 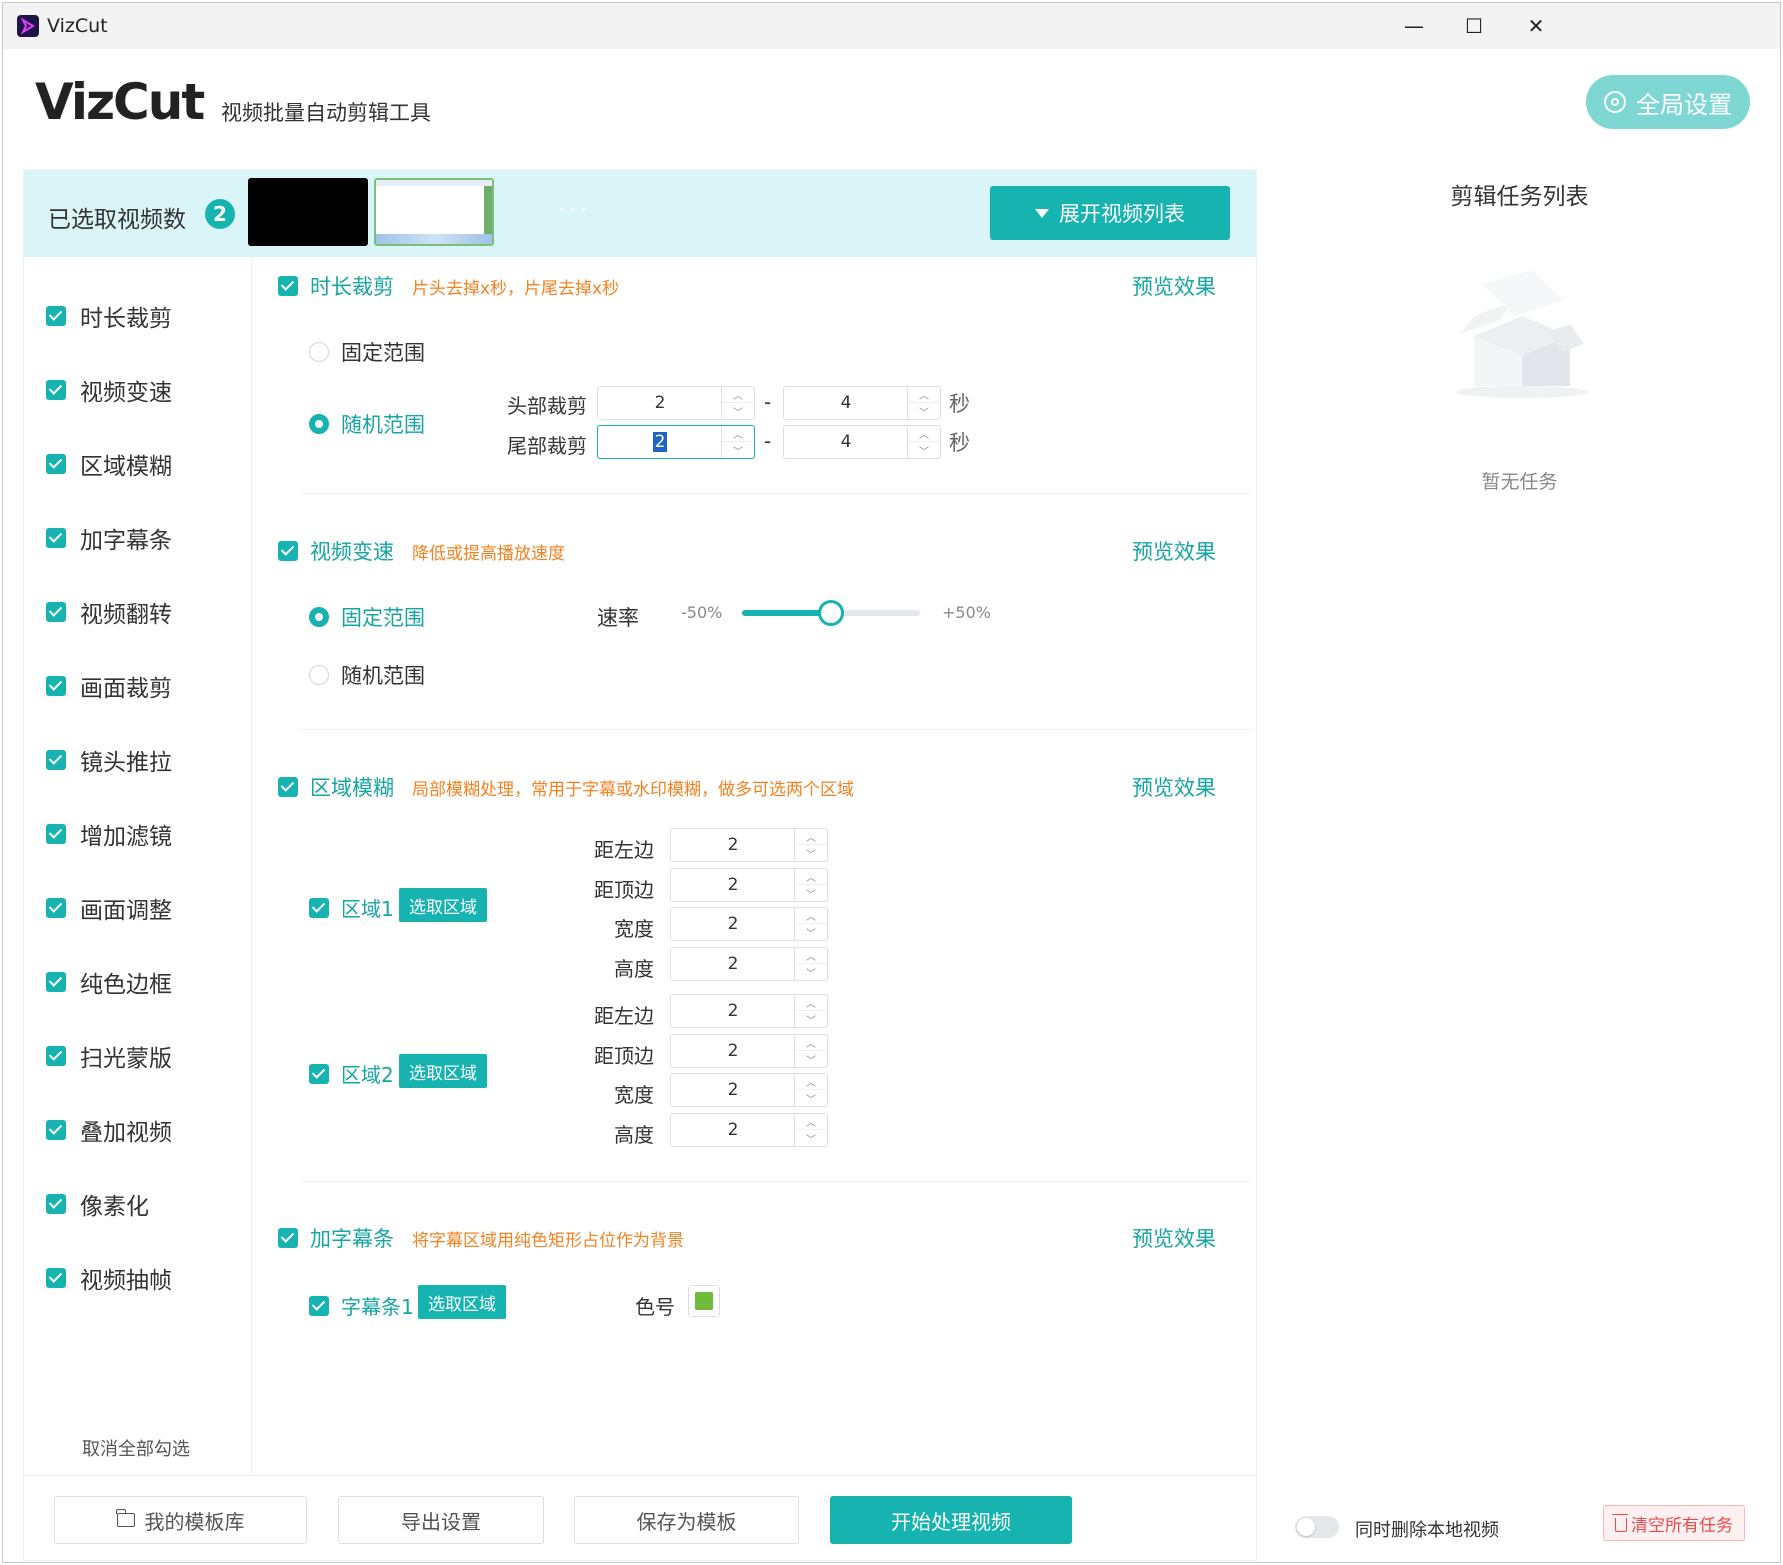 I want to click on export-settings-button: 导出设置, so click(x=441, y=1520).